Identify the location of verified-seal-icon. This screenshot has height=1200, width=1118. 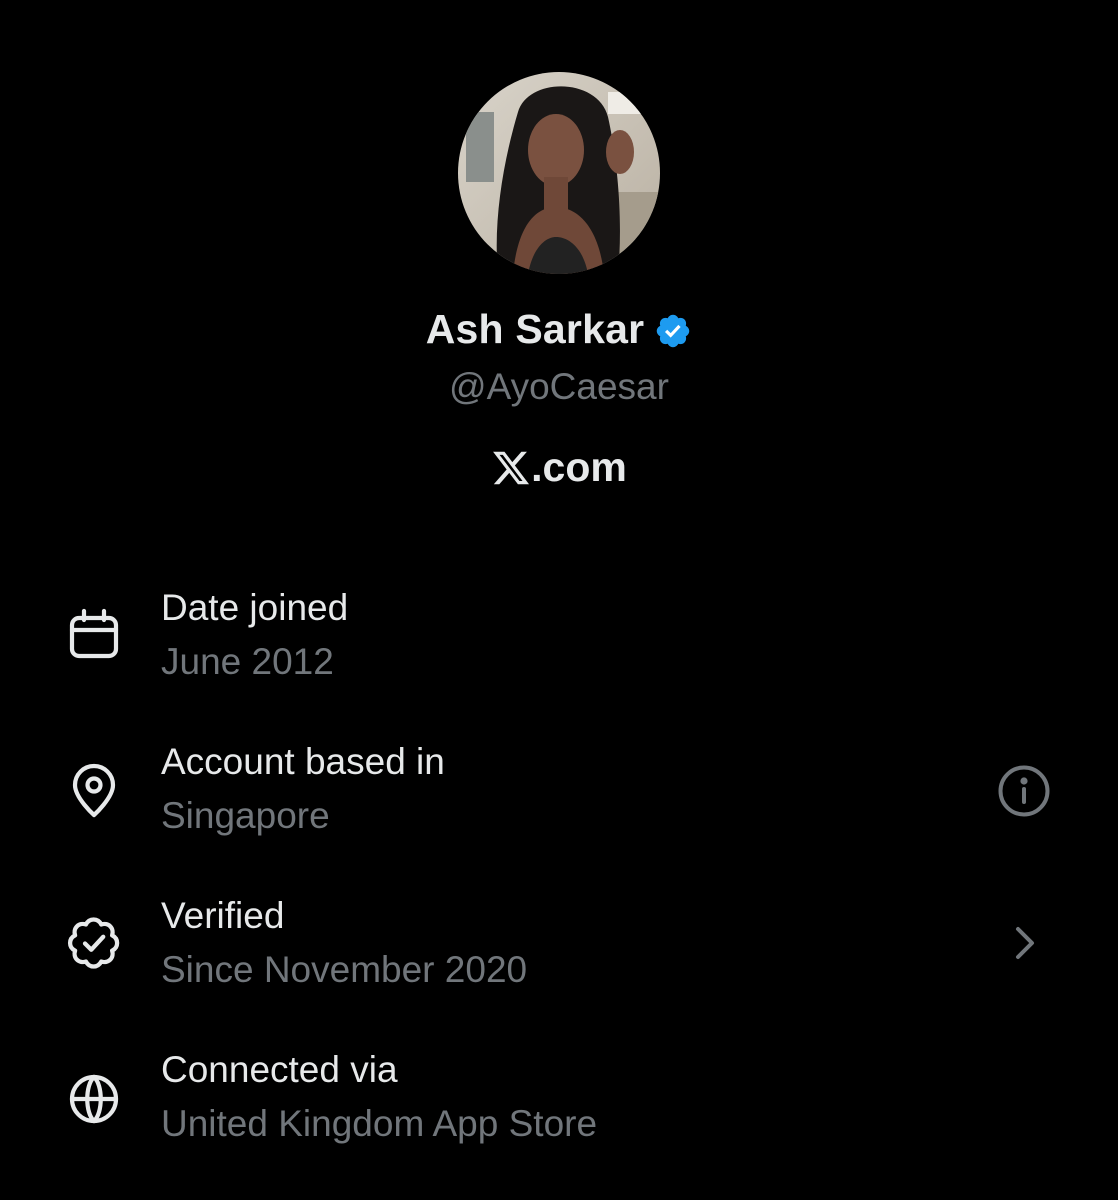
(94, 943).